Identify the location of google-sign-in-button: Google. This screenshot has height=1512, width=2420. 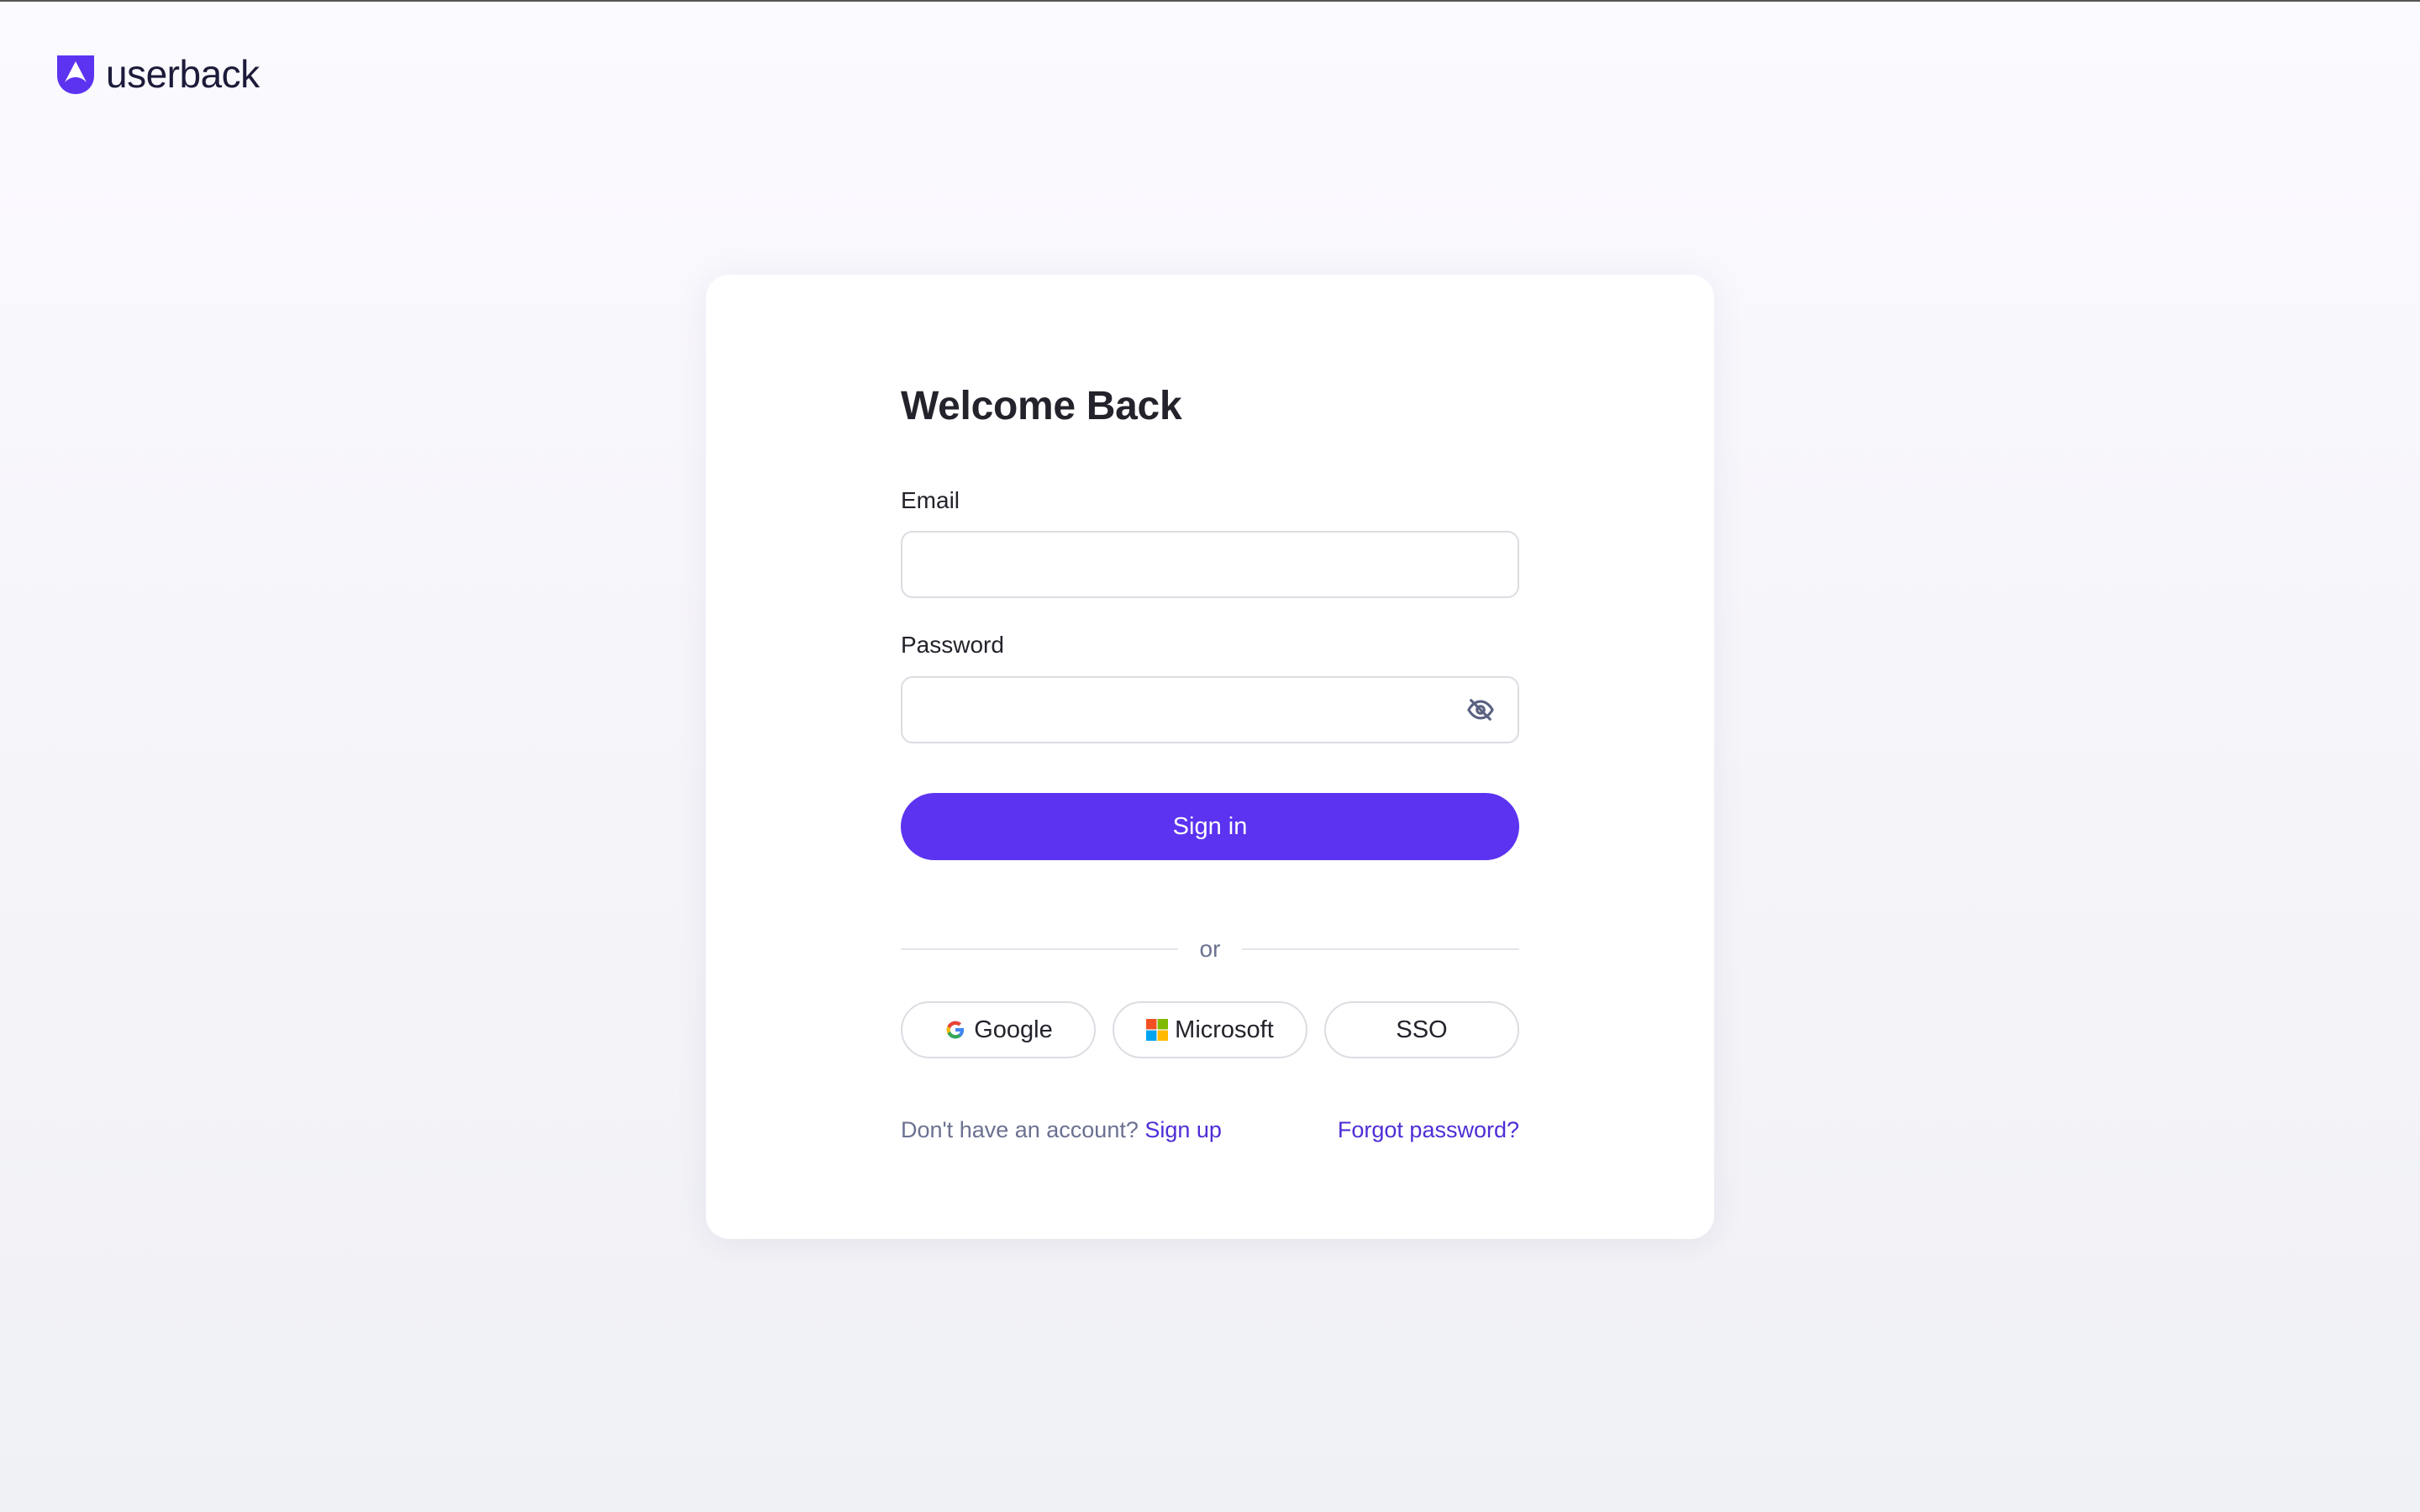
(998, 1029).